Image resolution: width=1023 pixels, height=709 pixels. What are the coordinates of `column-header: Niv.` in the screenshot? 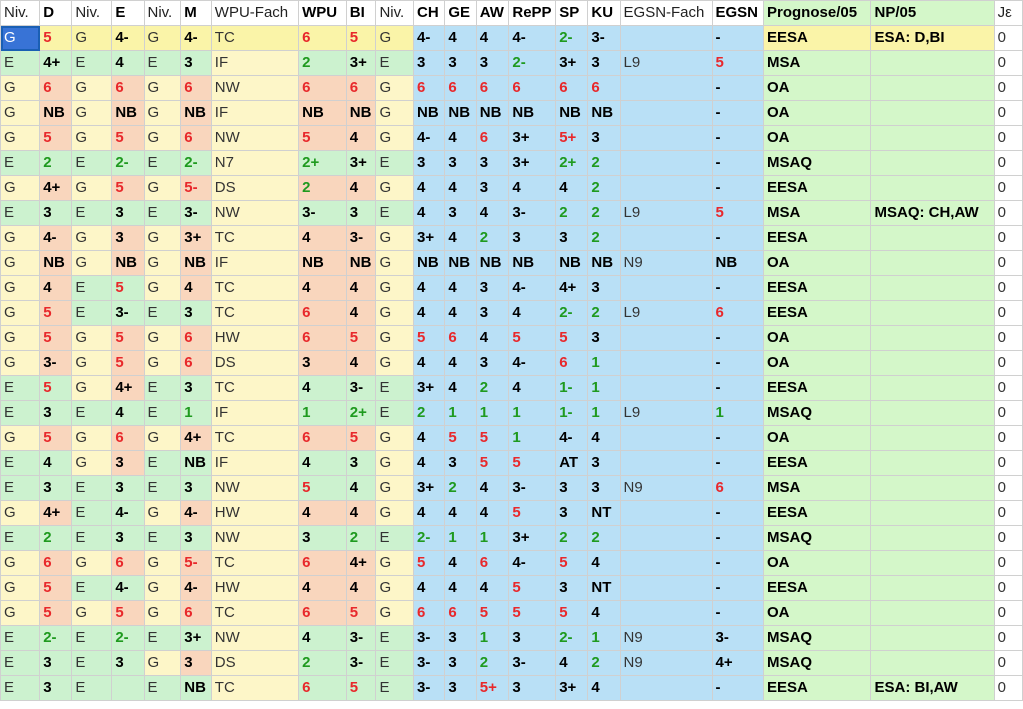 It's located at (20, 13).